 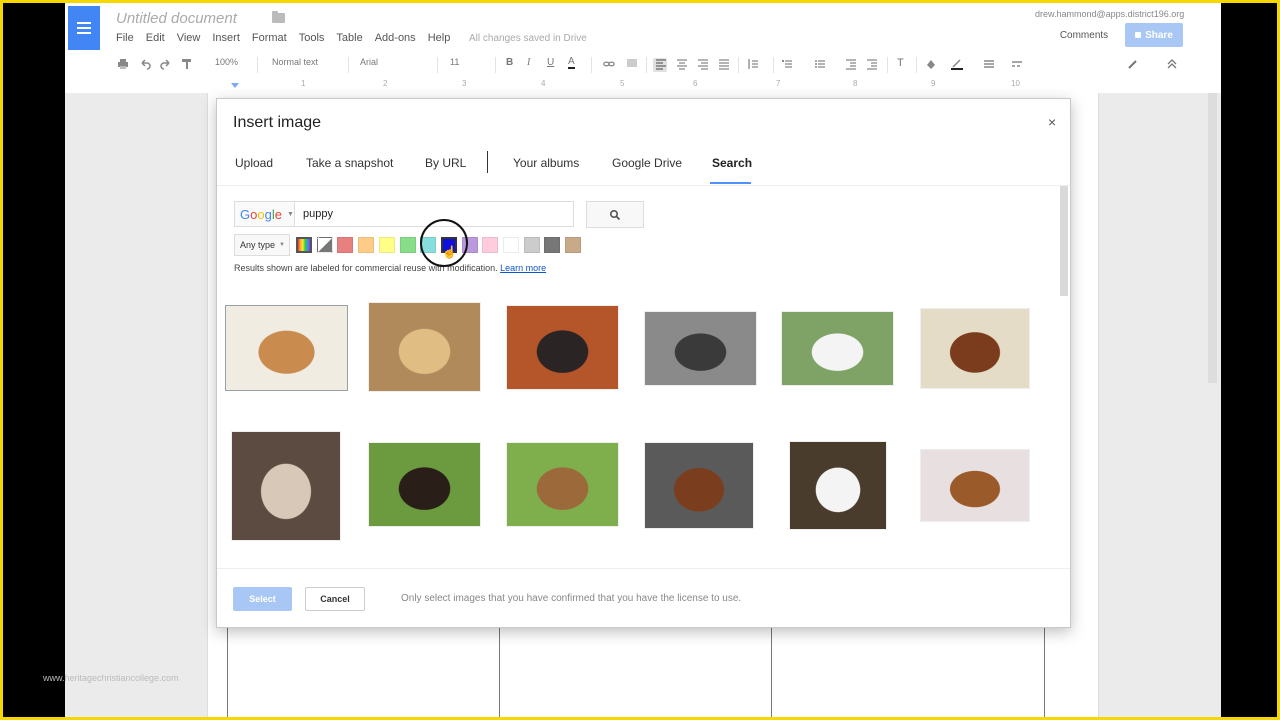 I want to click on border-color-icon, so click(x=957, y=64).